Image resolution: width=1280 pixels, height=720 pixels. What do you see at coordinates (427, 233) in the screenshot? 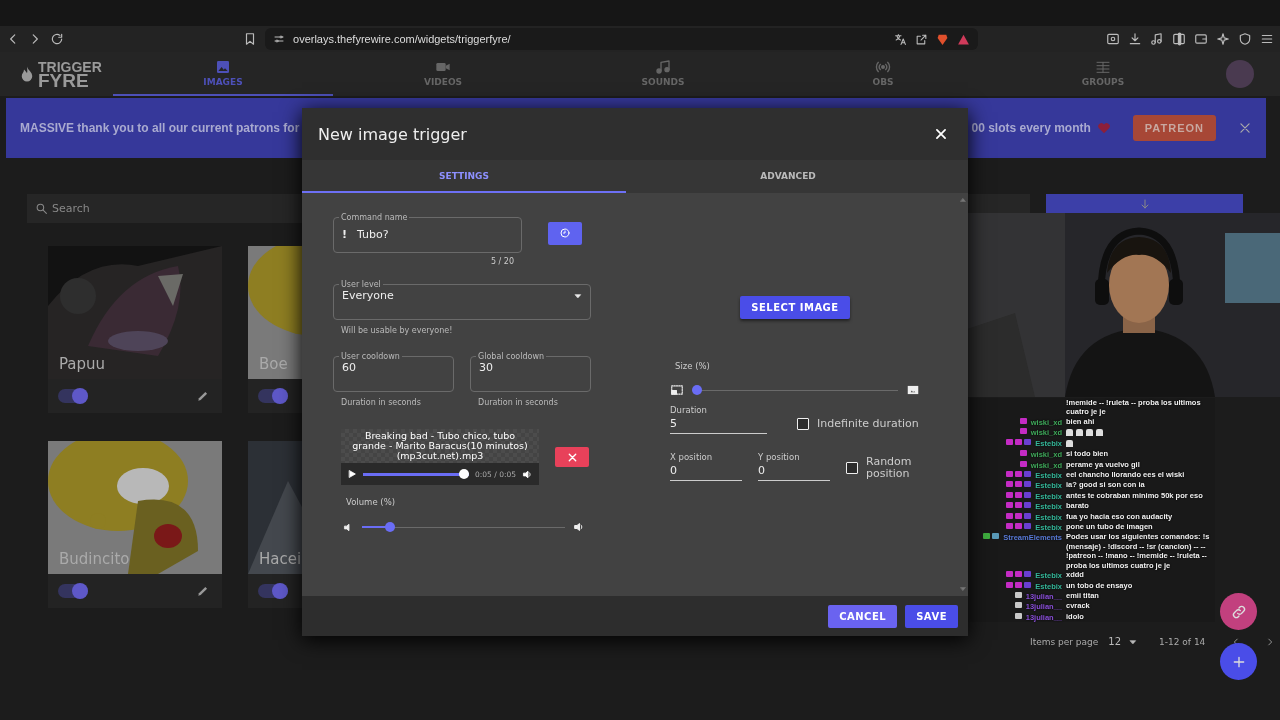
I see `command-field: Command name ! Tubo?` at bounding box center [427, 233].